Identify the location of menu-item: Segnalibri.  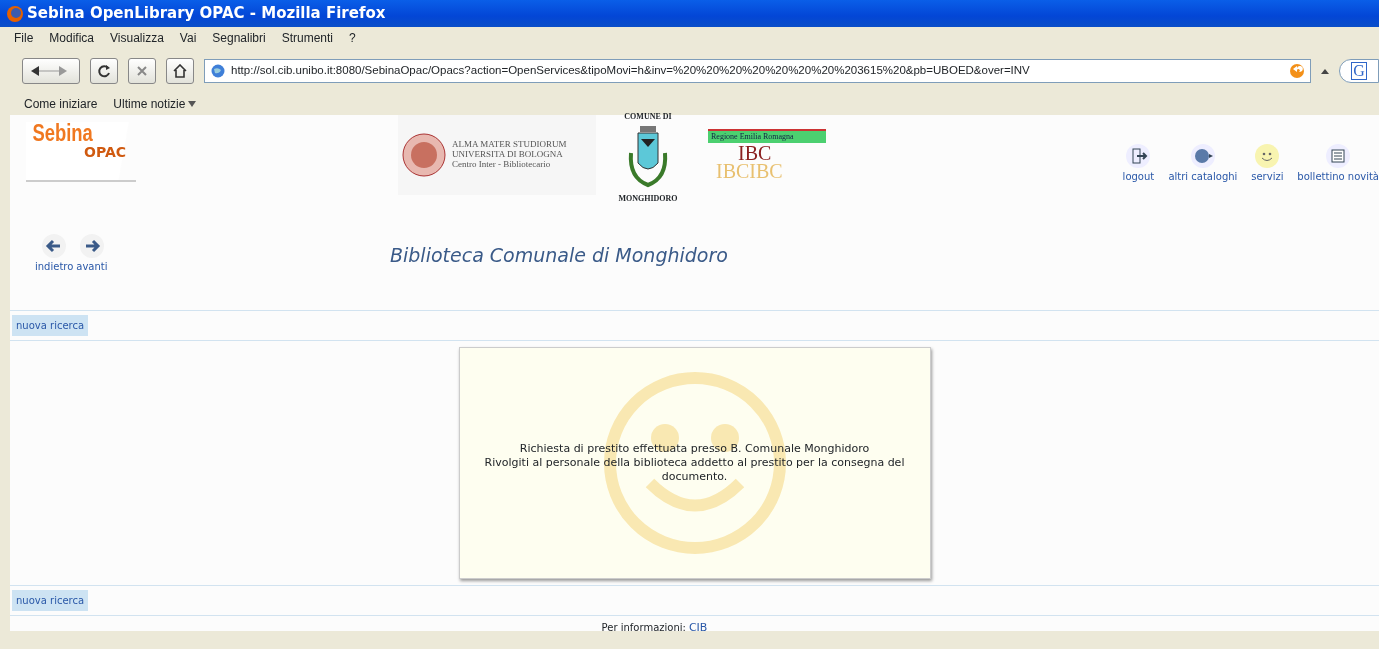
(239, 38).